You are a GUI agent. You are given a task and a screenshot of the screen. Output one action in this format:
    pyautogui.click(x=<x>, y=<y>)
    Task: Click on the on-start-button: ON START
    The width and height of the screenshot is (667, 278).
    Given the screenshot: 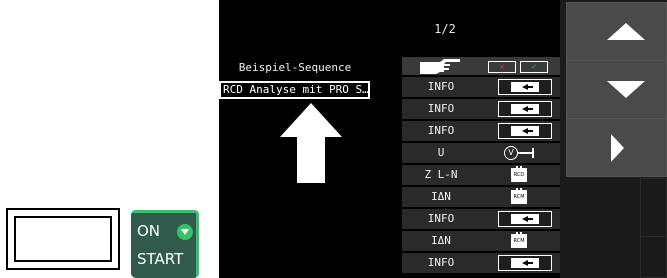 What is the action you would take?
    pyautogui.click(x=165, y=244)
    